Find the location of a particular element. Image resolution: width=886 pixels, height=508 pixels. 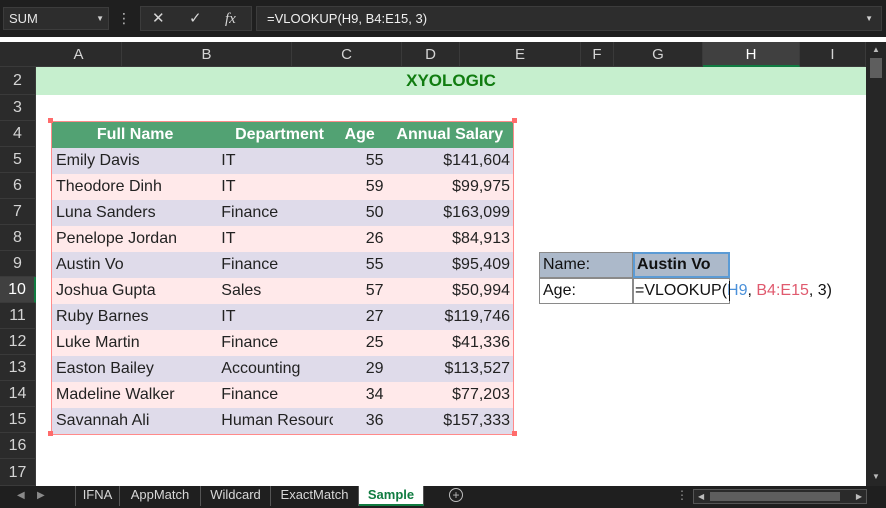

row-header-13: 13 is located at coordinates (18, 368).